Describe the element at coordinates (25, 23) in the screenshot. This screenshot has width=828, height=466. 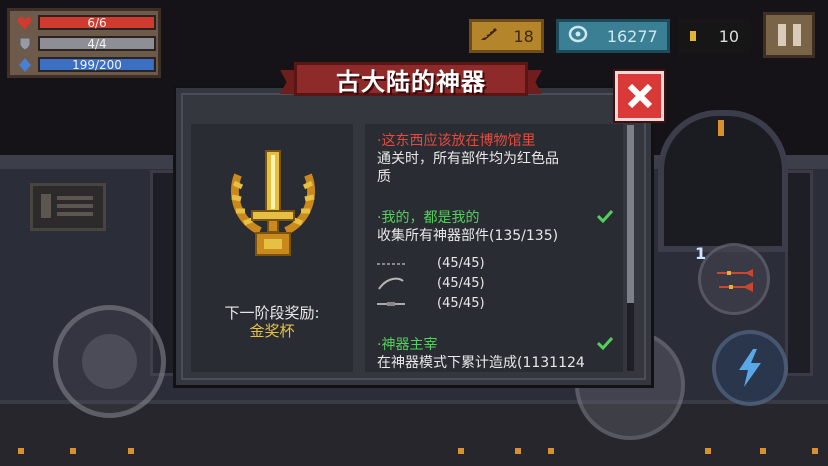
I see `heart-icon` at that location.